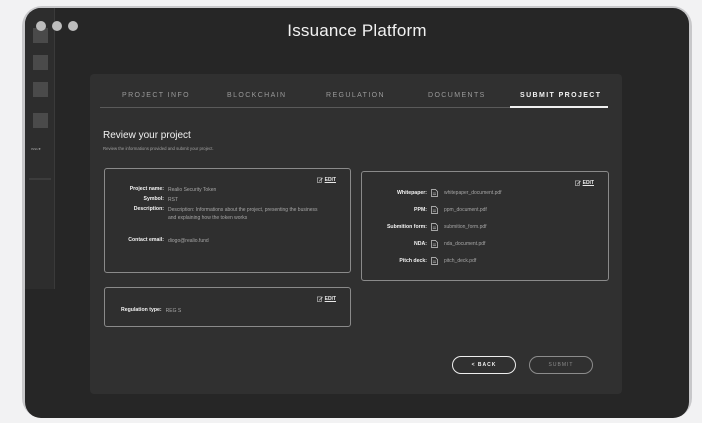  What do you see at coordinates (406, 227) in the screenshot?
I see `document-key: Submition form:` at bounding box center [406, 227].